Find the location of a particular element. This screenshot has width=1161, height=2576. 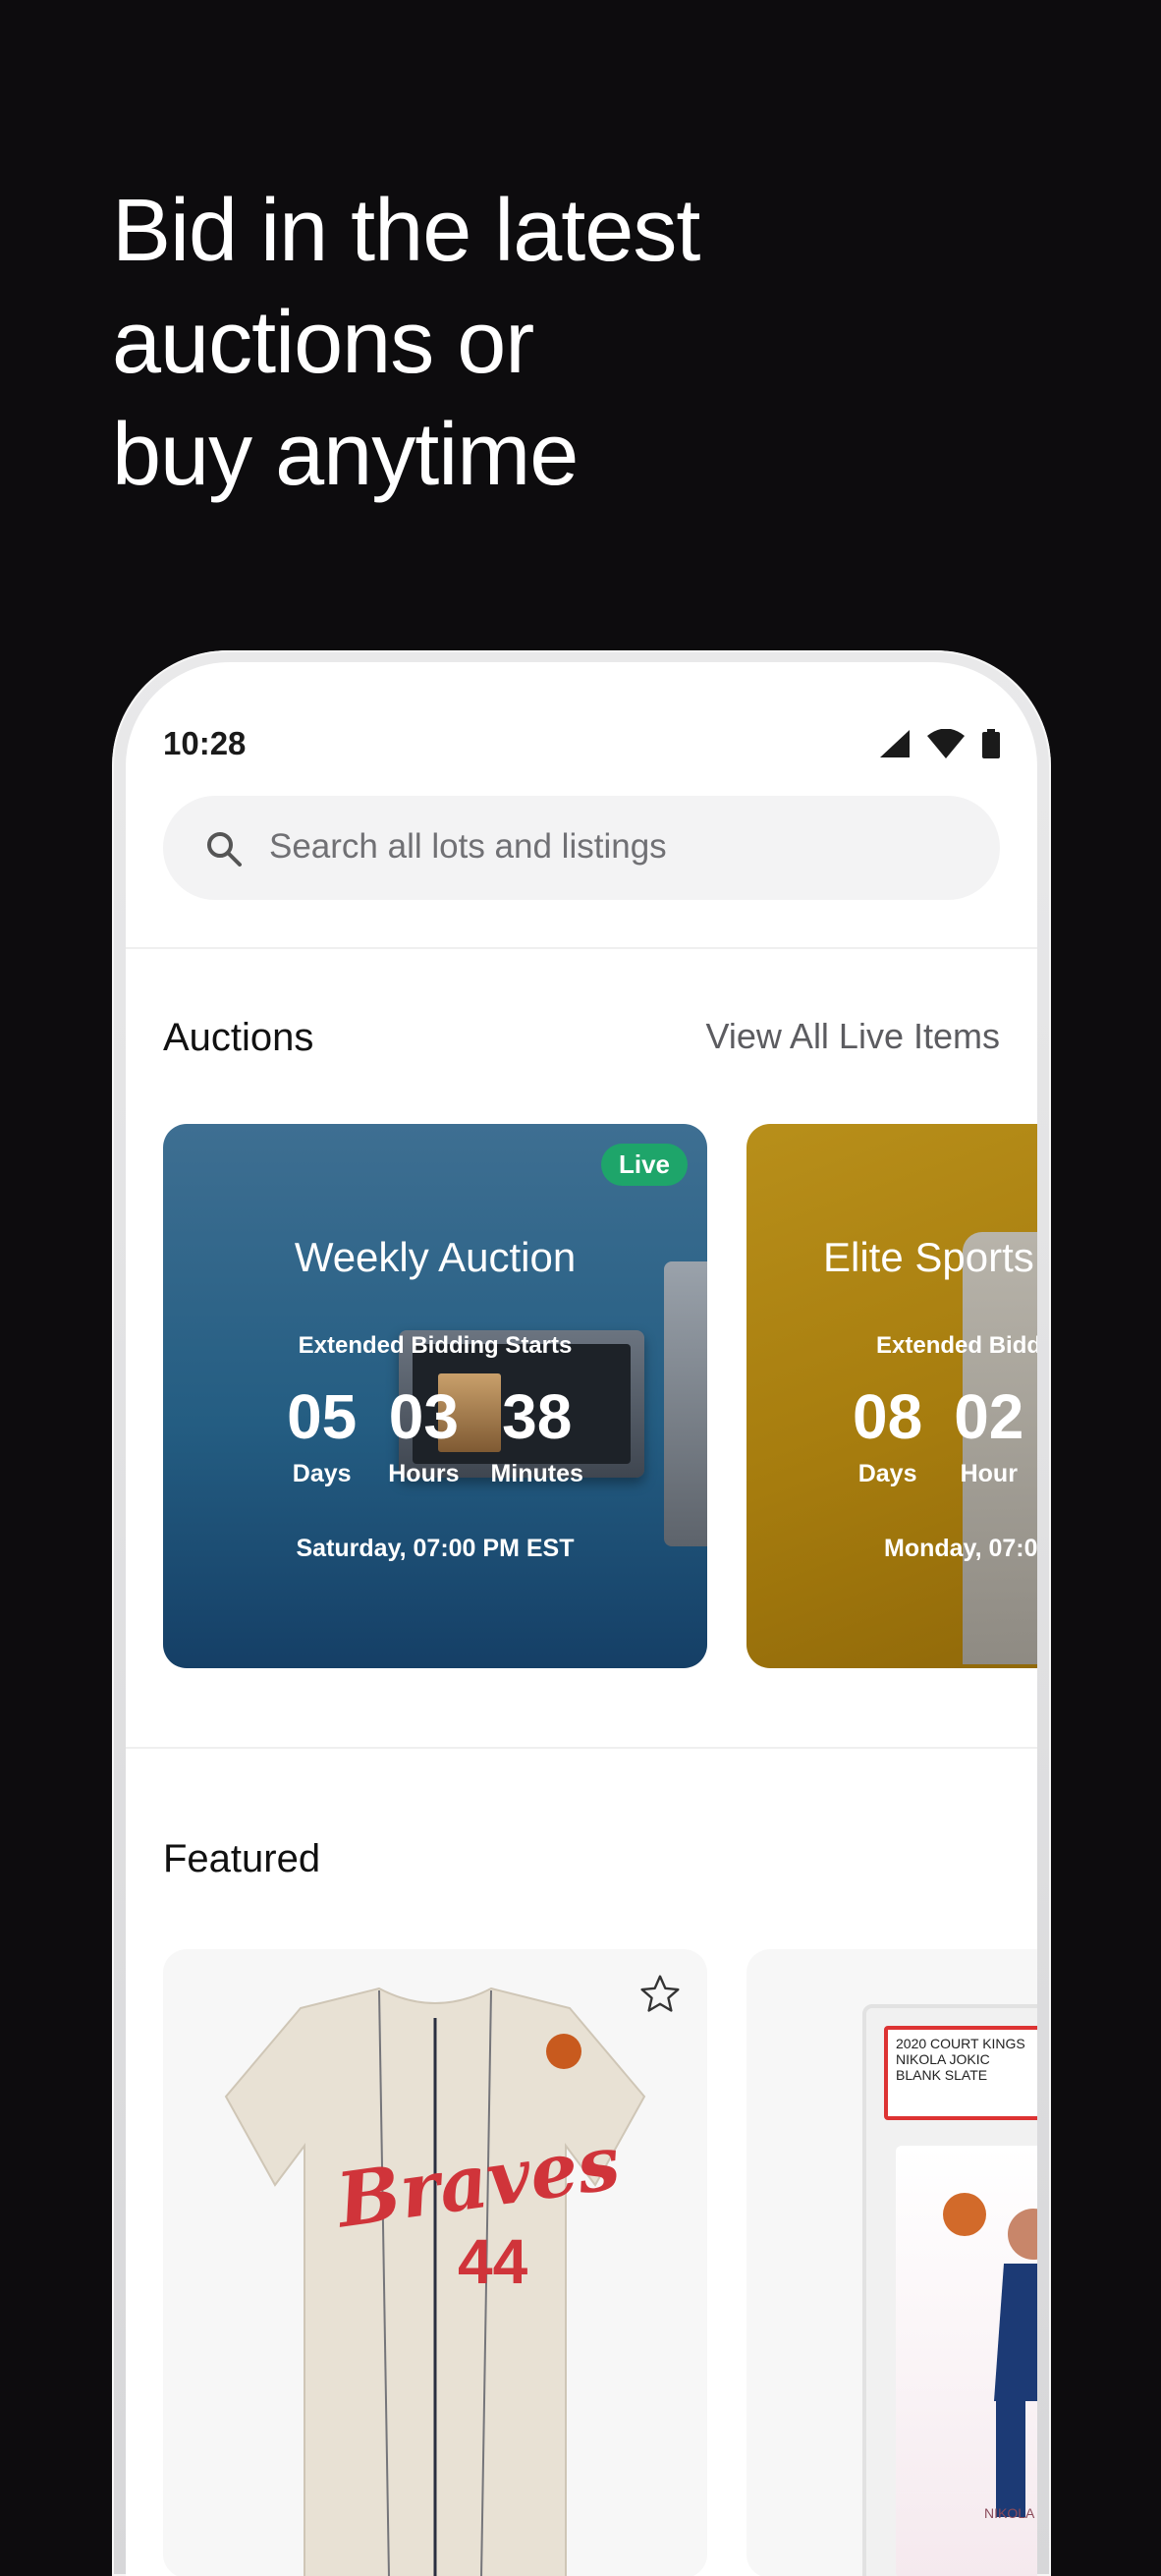

card-label-line: 2020 COURT KINGS is located at coordinates (961, 2043).